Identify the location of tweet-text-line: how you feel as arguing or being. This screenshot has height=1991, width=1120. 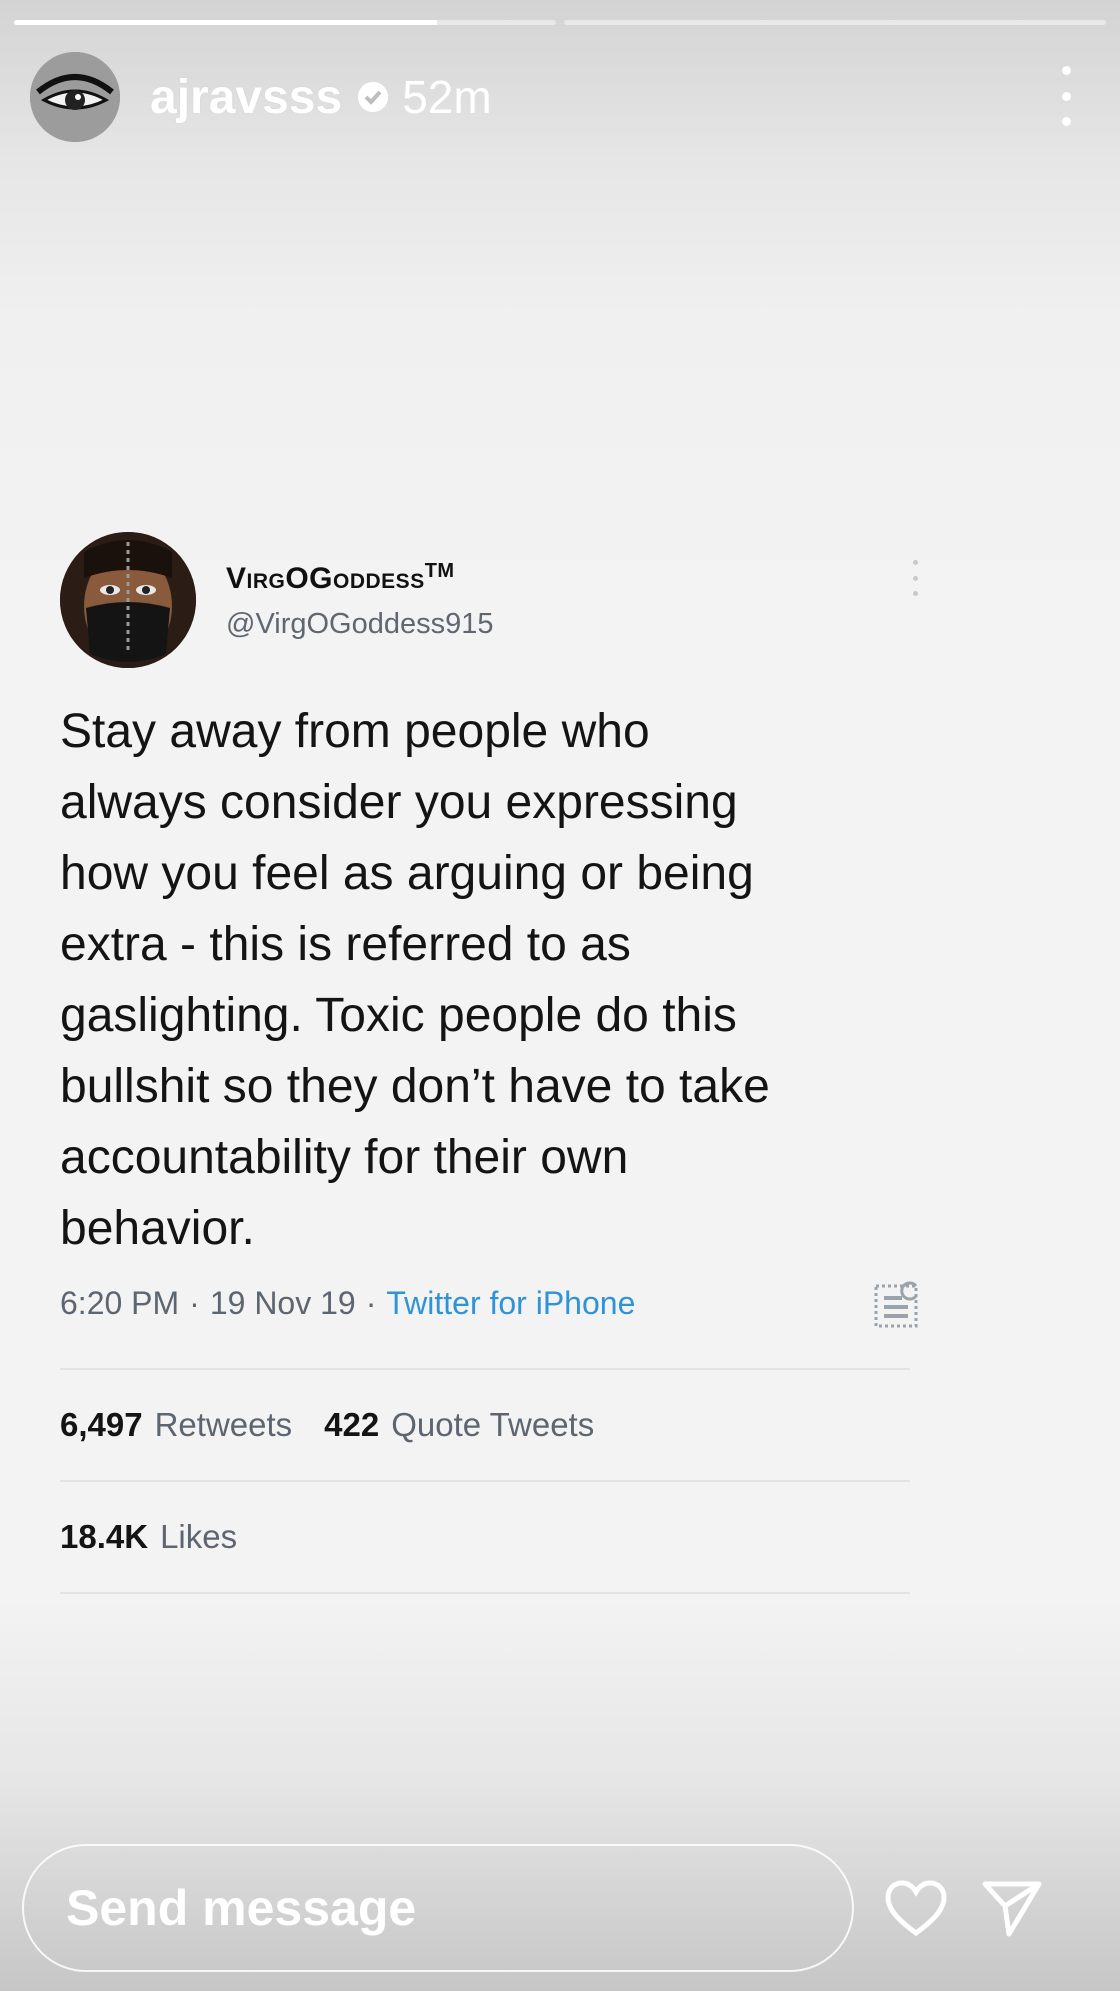
(407, 873).